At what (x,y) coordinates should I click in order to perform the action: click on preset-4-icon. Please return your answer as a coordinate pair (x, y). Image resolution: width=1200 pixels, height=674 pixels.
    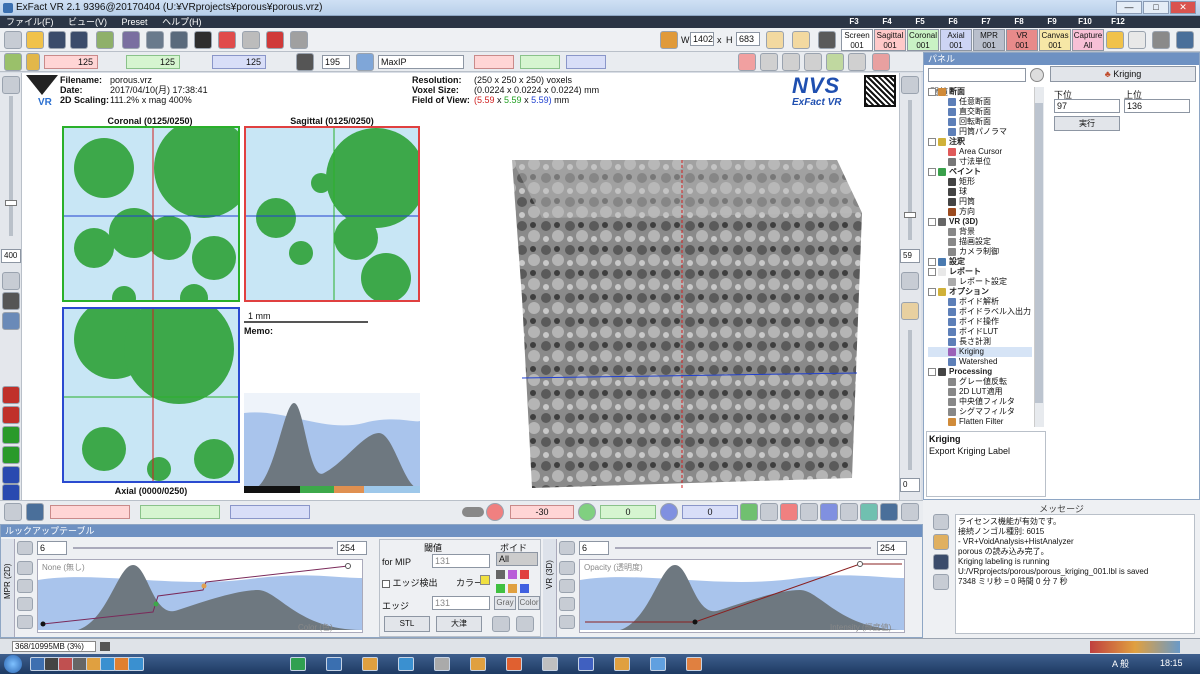
    Looking at the image, I should click on (203, 40).